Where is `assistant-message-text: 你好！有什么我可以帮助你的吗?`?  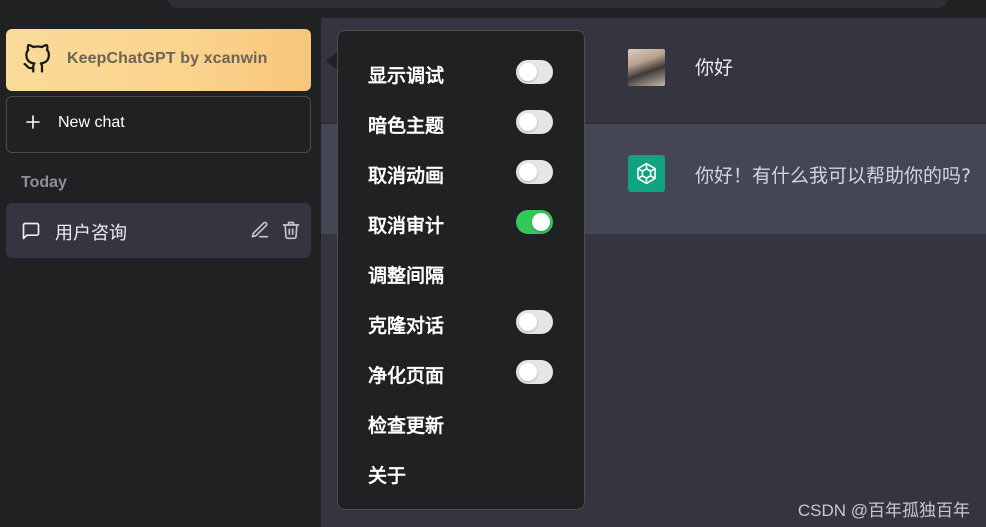
assistant-message-text: 你好！有什么我可以帮助你的吗? is located at coordinates (833, 176).